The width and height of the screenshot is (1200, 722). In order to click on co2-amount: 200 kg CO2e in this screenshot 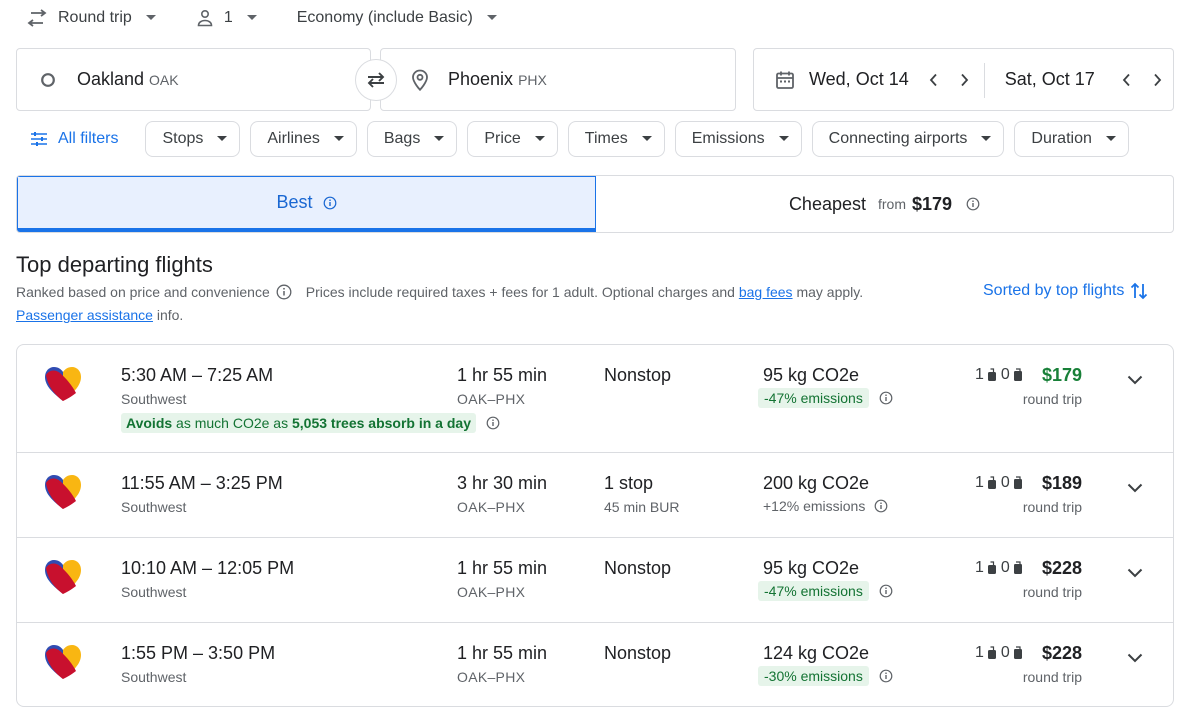, I will do `click(816, 483)`.